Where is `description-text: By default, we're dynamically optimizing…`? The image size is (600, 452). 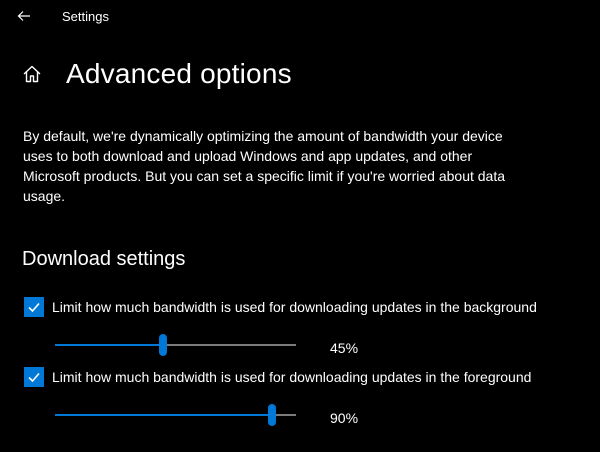
description-text: By default, we're dynamically optimizing… is located at coordinates (264, 166).